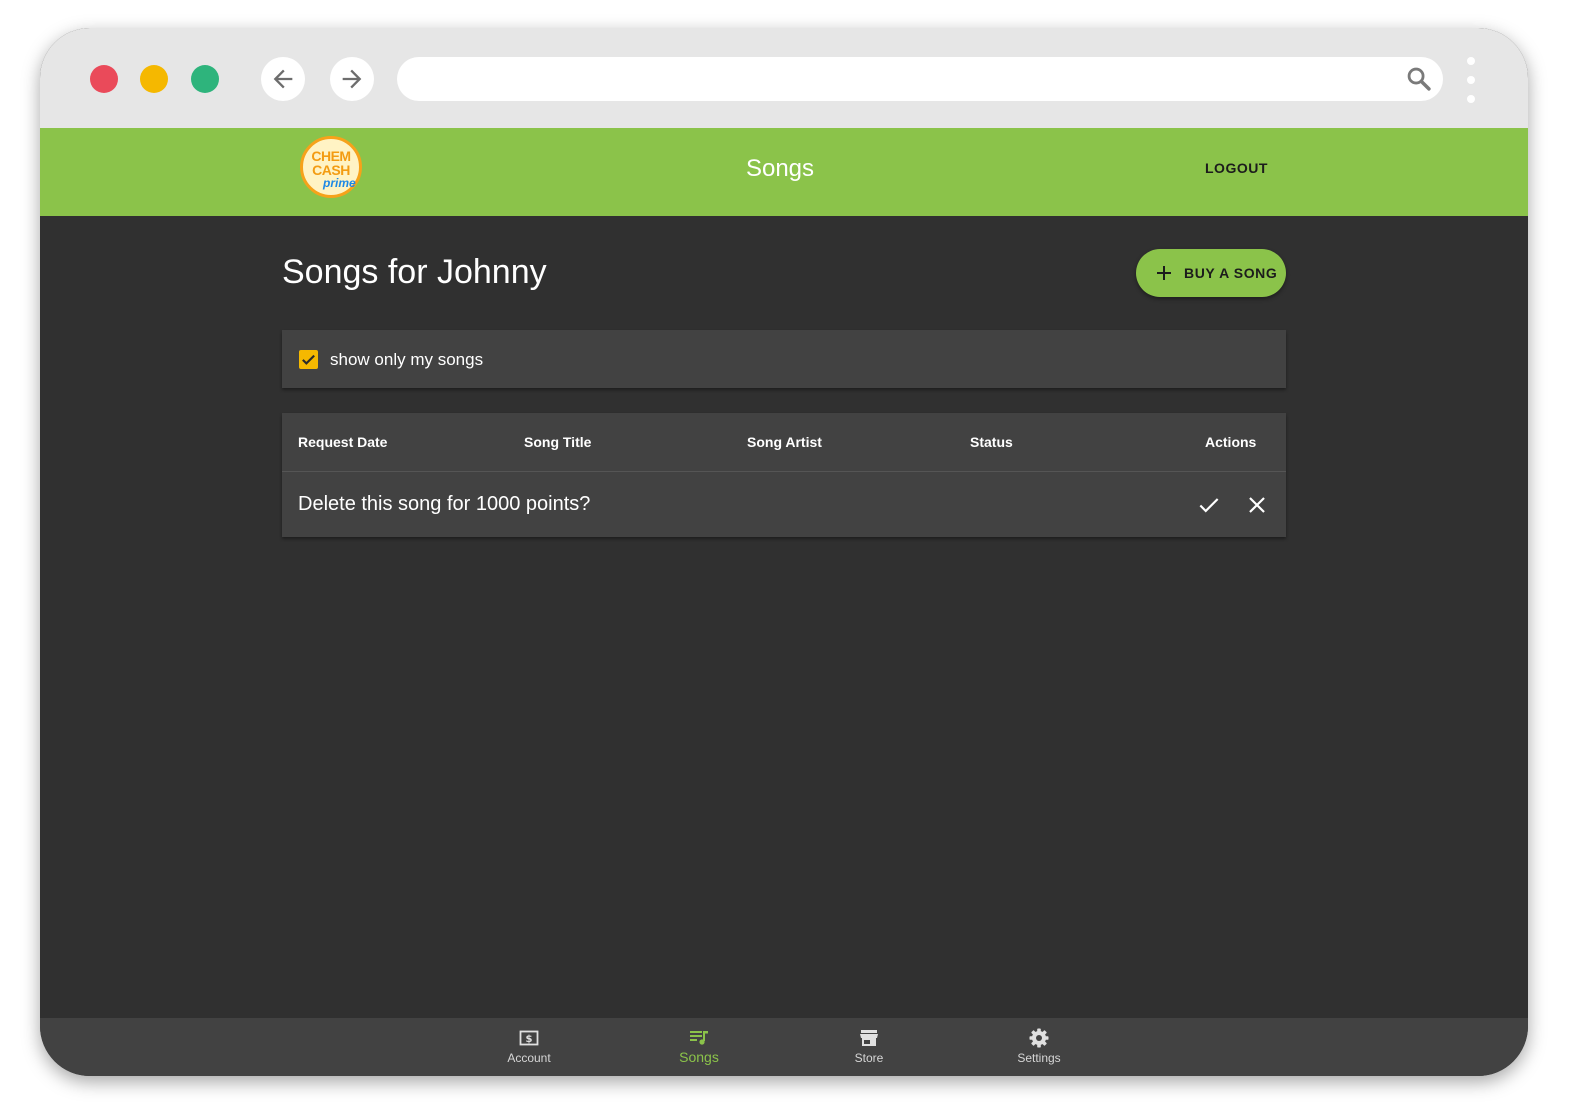 The image size is (1579, 1112). I want to click on column-song-artist: Song Artist, so click(784, 442).